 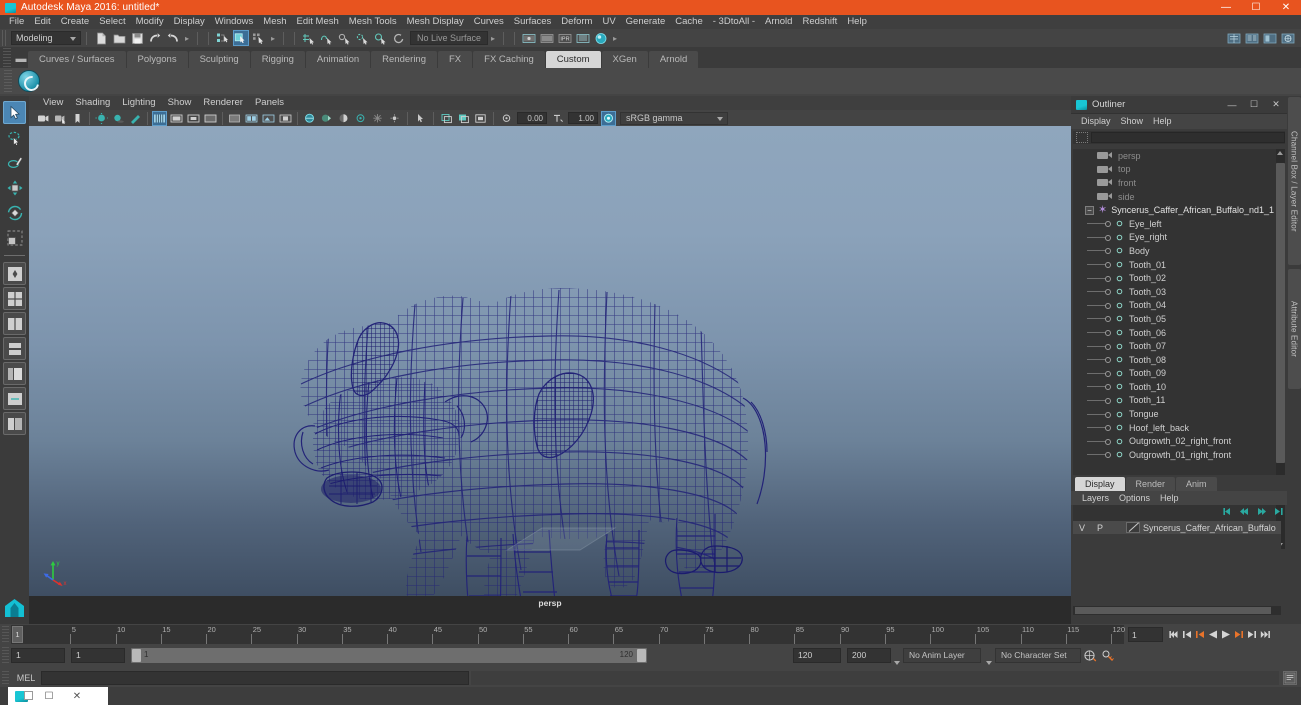 What do you see at coordinates (274, 22) in the screenshot?
I see `menu-mesh: Mesh` at bounding box center [274, 22].